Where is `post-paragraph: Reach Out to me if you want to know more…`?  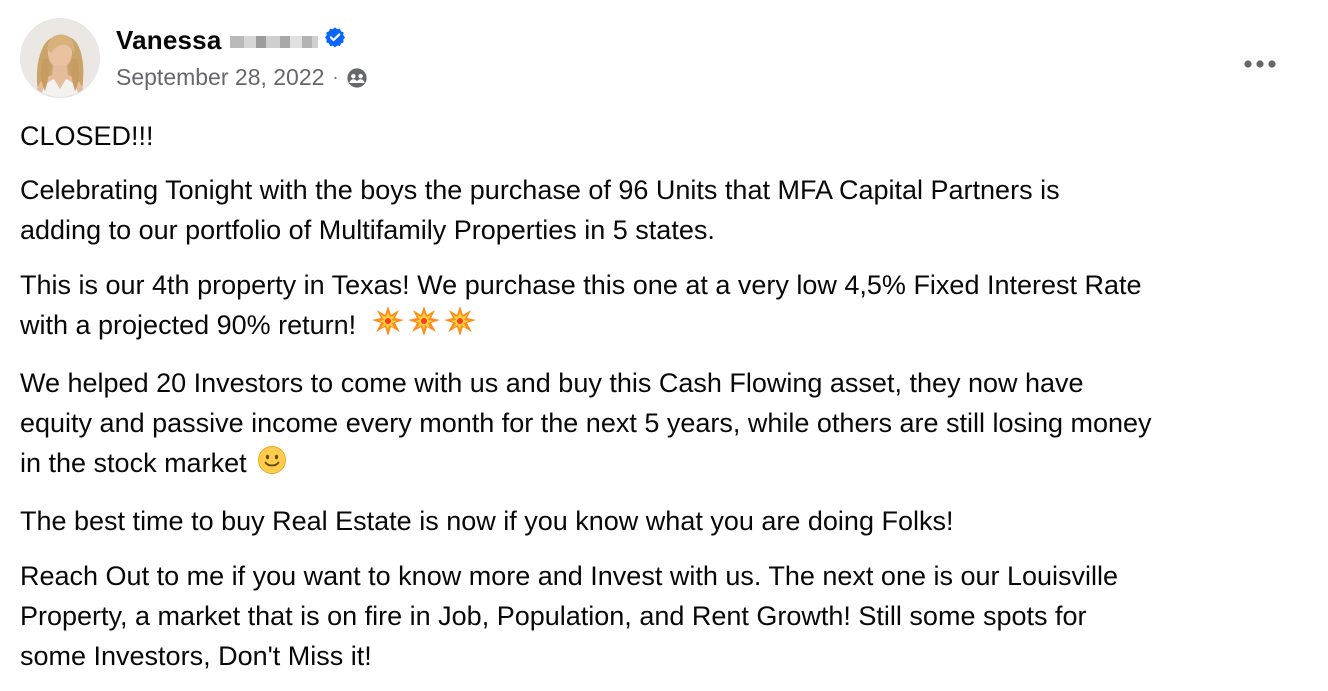 post-paragraph: Reach Out to me if you want to know more… is located at coordinates (569, 615).